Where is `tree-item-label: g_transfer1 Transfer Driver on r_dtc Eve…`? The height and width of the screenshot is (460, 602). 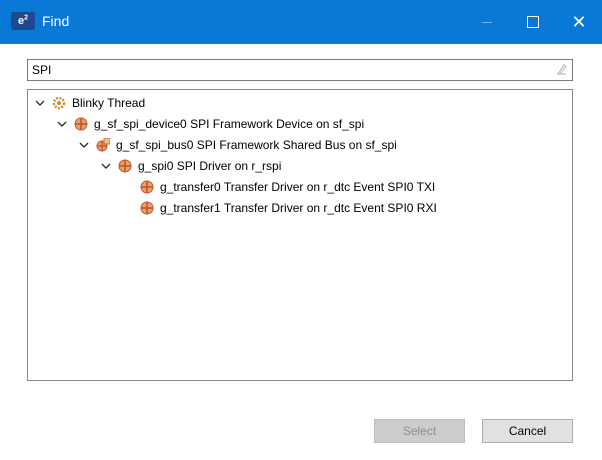 tree-item-label: g_transfer1 Transfer Driver on r_dtc Eve… is located at coordinates (298, 208).